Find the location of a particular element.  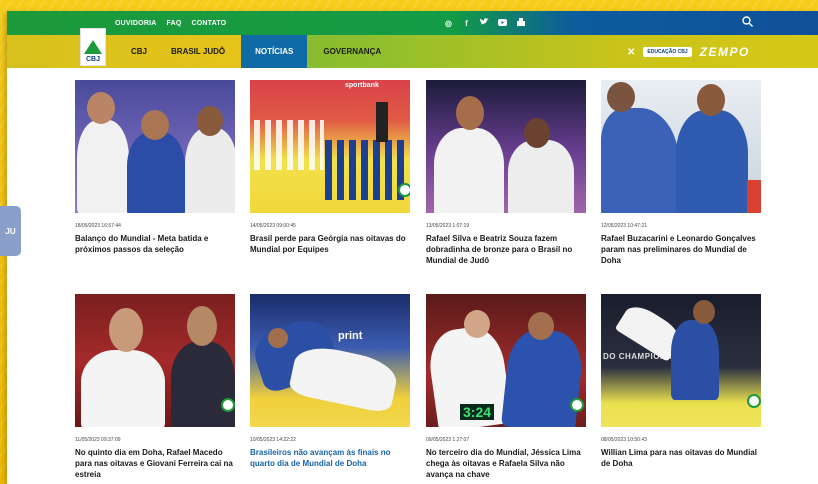

facebook-icon: f is located at coordinates (466, 23).